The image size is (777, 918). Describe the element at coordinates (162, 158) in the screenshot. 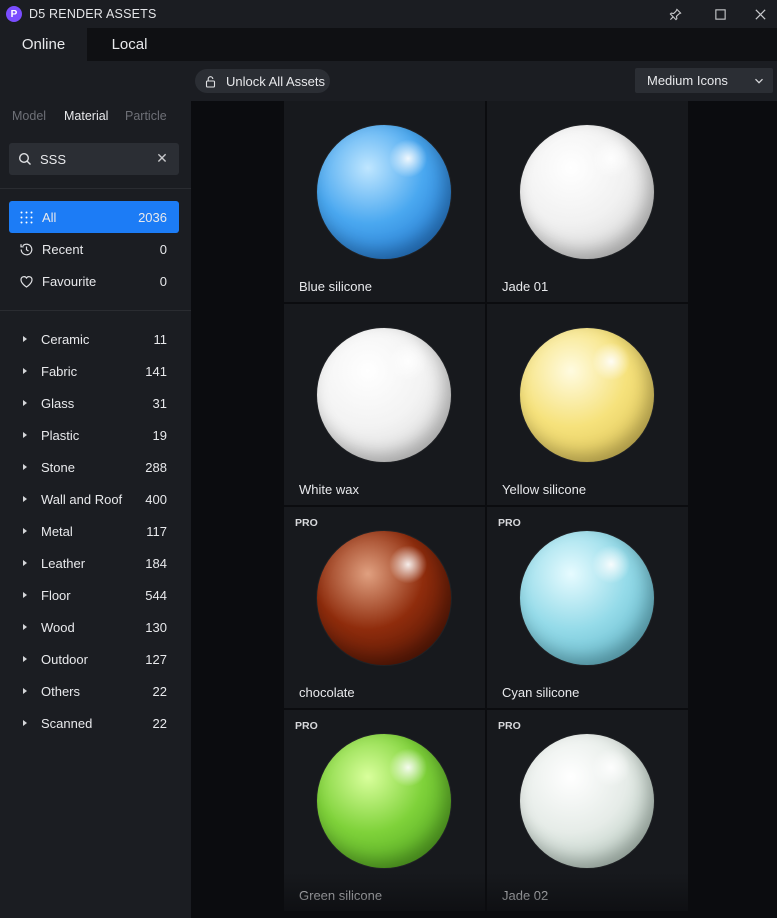

I see `clear-search-icon: ✕` at that location.